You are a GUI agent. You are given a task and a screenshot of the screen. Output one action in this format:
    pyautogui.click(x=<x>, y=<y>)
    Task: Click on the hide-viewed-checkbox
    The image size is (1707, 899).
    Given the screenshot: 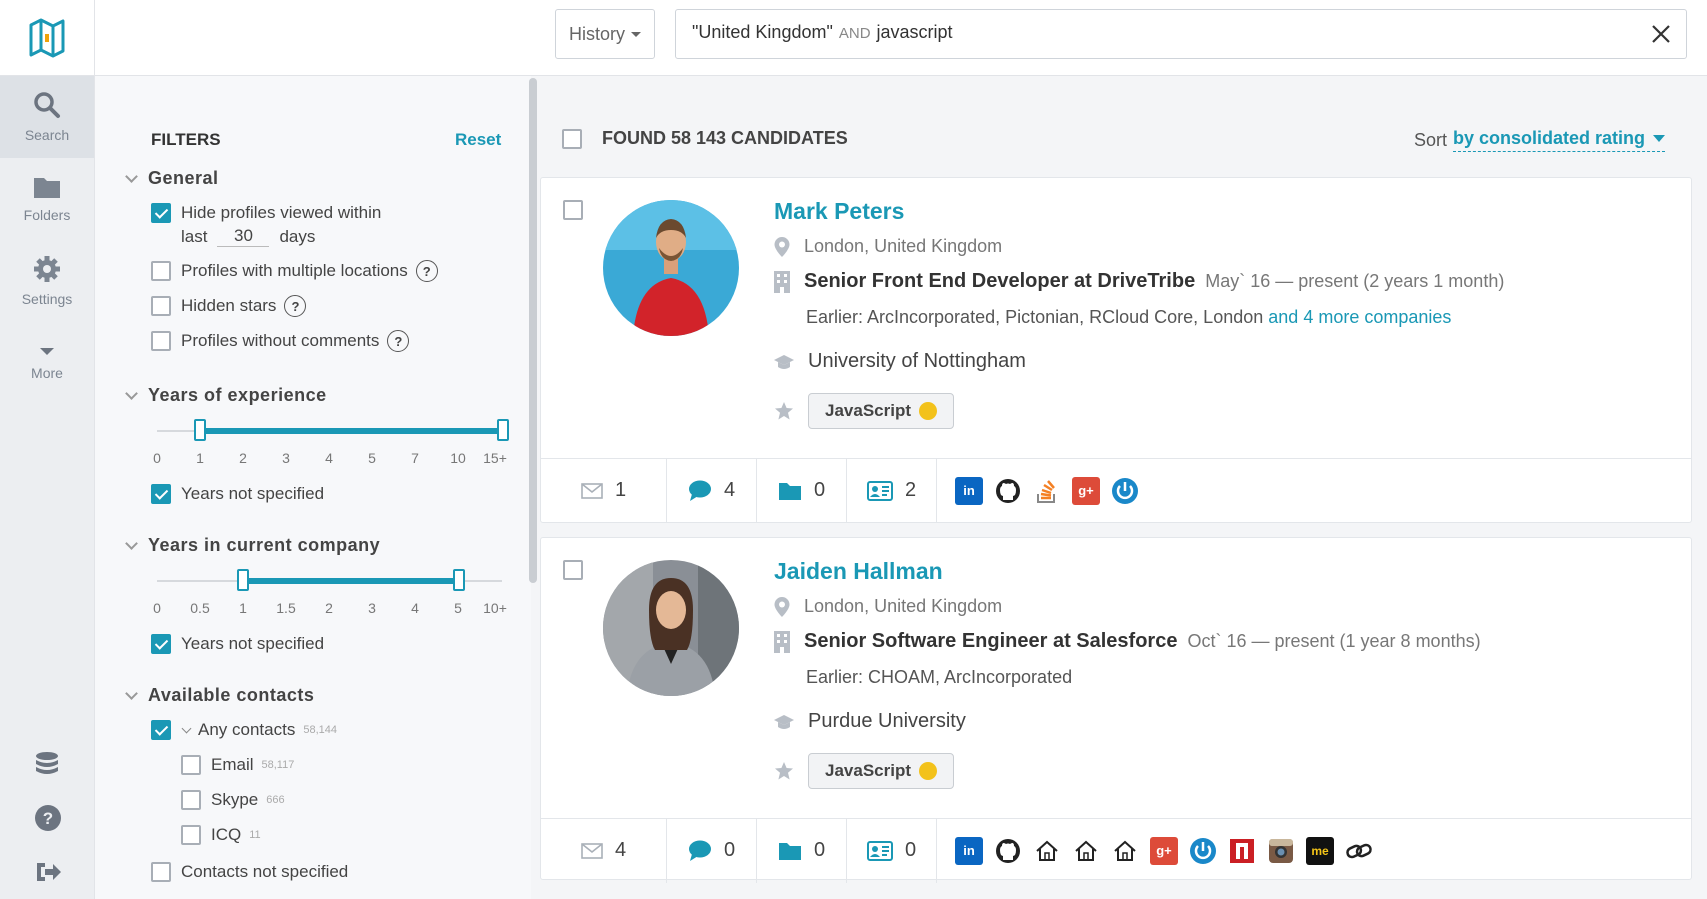 What is the action you would take?
    pyautogui.click(x=161, y=213)
    